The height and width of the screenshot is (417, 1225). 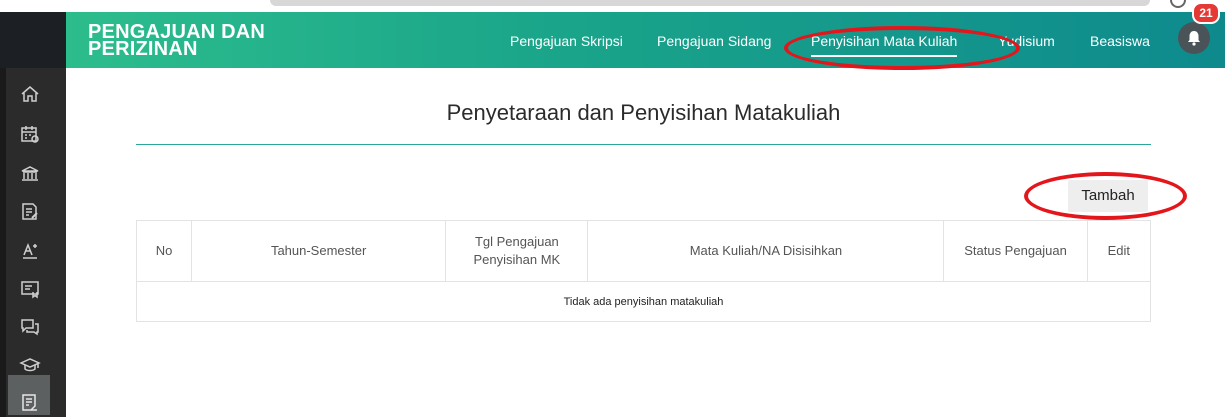 I want to click on nav-pengajuan-skripsi: Pengajuan Skripsi, so click(x=566, y=43).